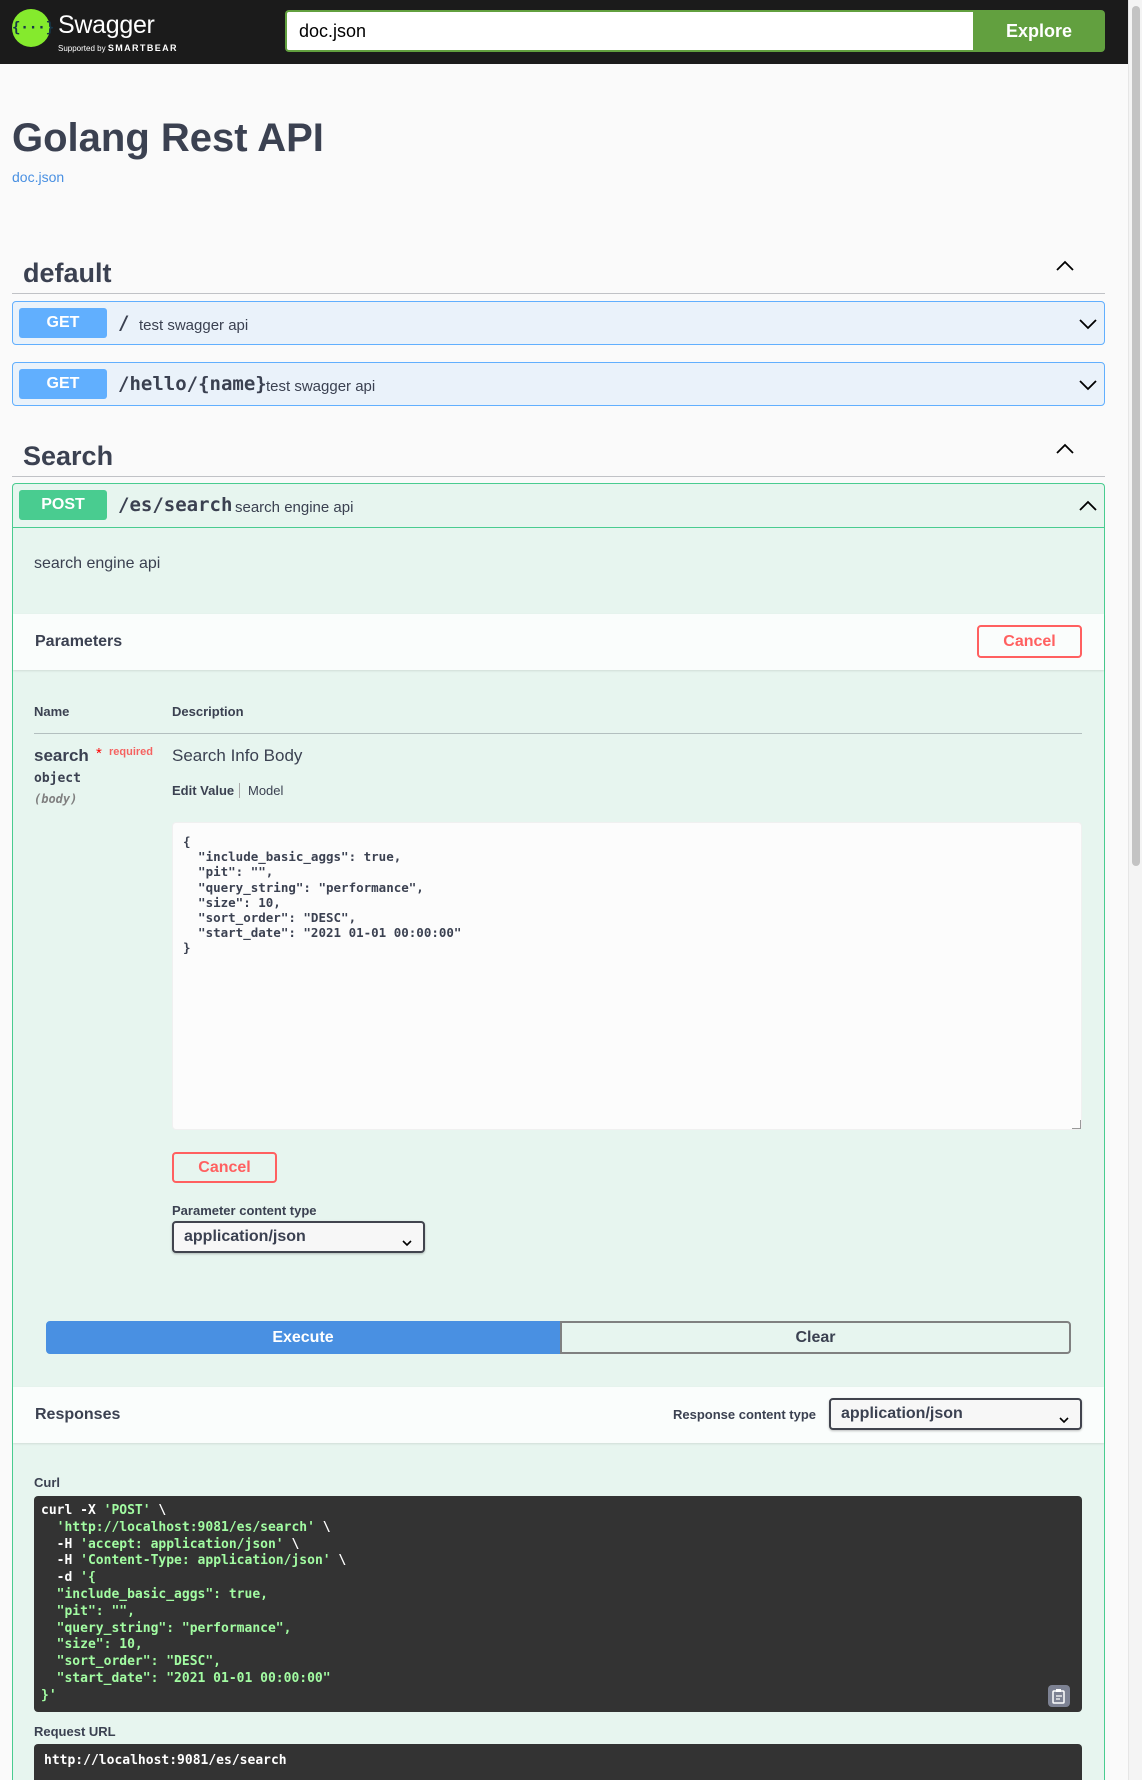  I want to click on clipboard-icon, so click(1059, 1696).